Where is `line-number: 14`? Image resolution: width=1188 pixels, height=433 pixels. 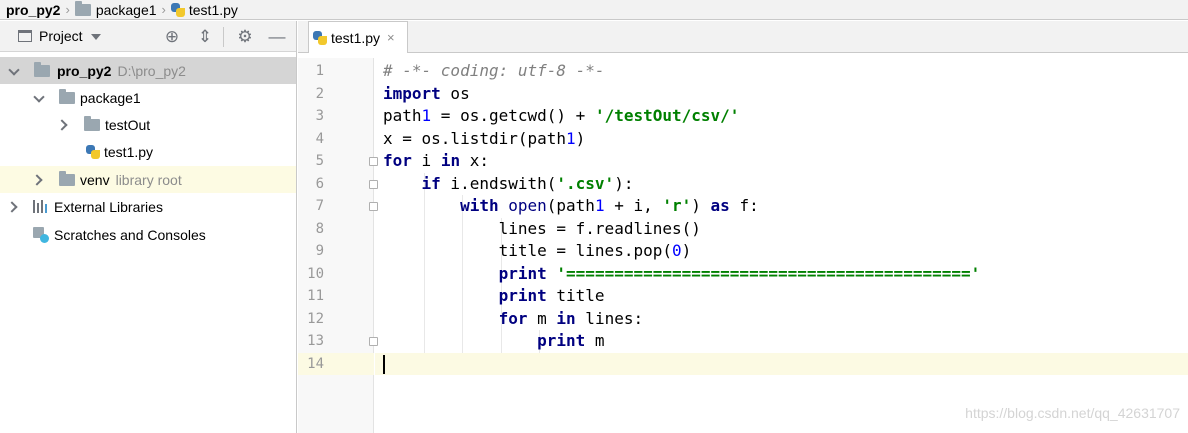 line-number: 14 is located at coordinates (315, 363).